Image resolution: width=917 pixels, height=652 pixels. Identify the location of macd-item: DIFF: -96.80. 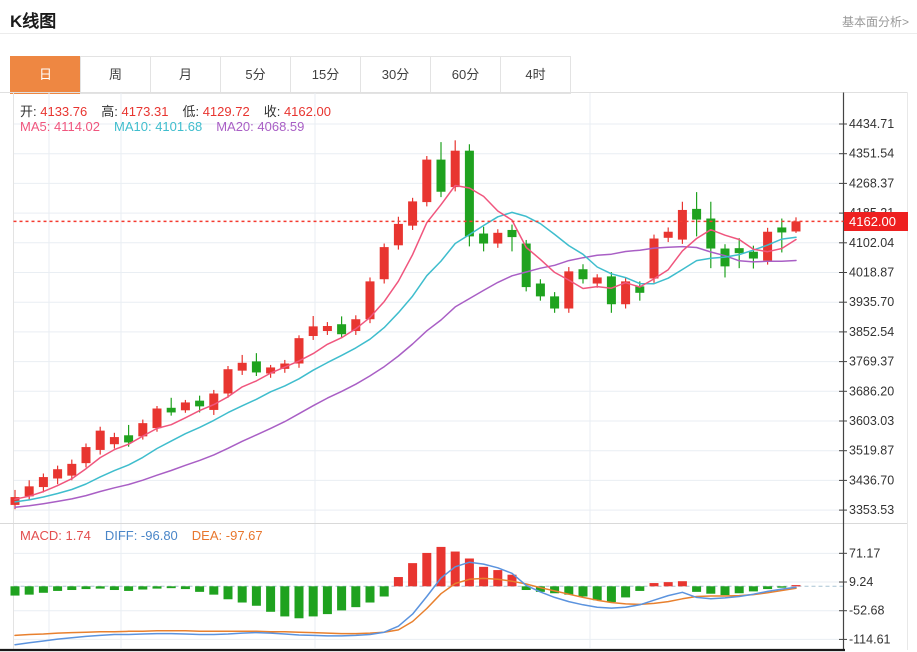
(141, 535).